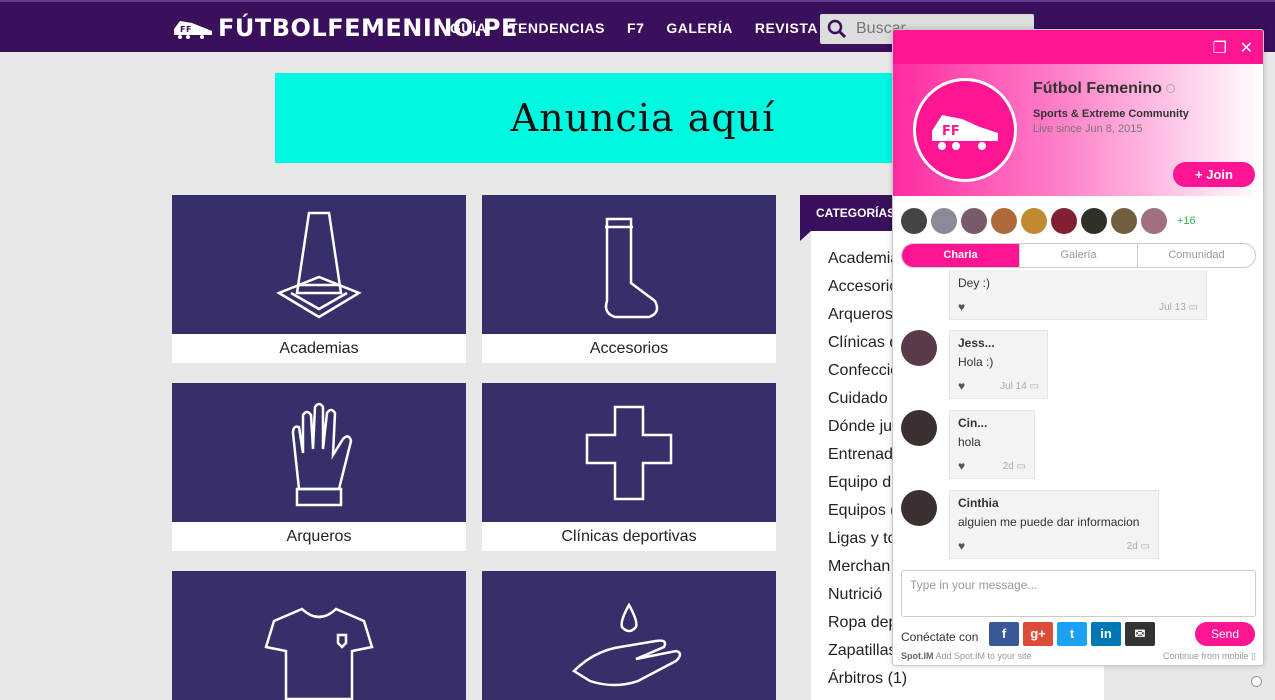  Describe the element at coordinates (1246, 48) in the screenshot. I see `close-icon: ✕` at that location.